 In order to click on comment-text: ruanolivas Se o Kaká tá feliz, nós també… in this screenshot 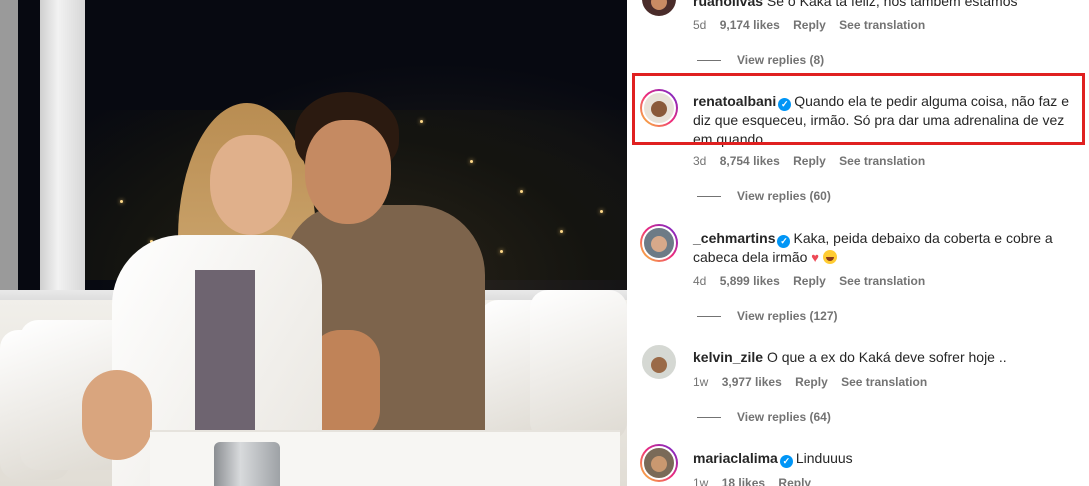, I will do `click(889, 5)`.